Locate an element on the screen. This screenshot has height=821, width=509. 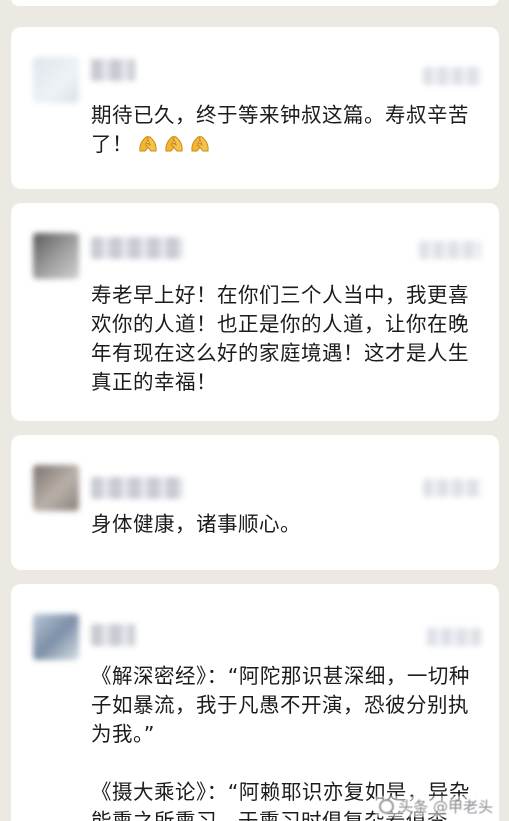
comment-text: 期待已久，终于等来钟叔这篇。寿叔辛苦了！ is located at coordinates (280, 129).